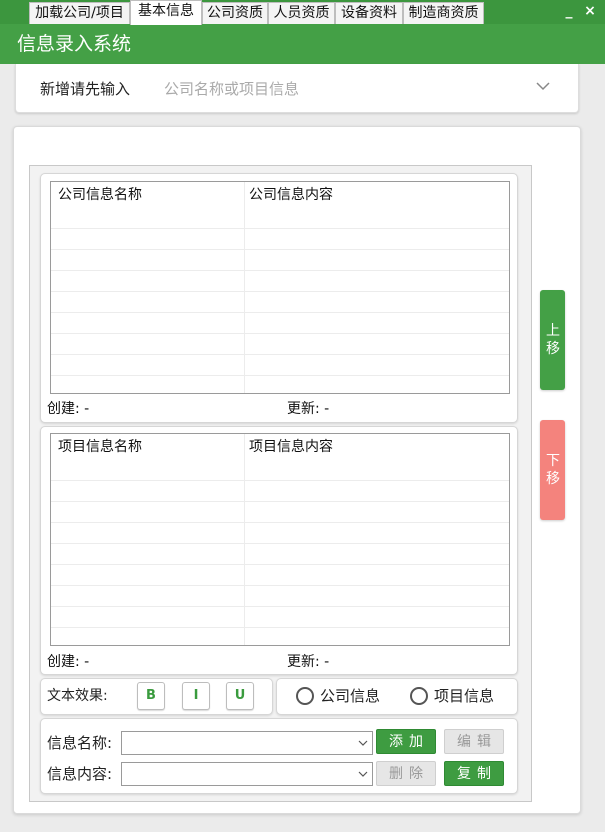 Image resolution: width=605 pixels, height=832 pixels. Describe the element at coordinates (552, 470) in the screenshot. I see `move-down-button: 下 移` at that location.